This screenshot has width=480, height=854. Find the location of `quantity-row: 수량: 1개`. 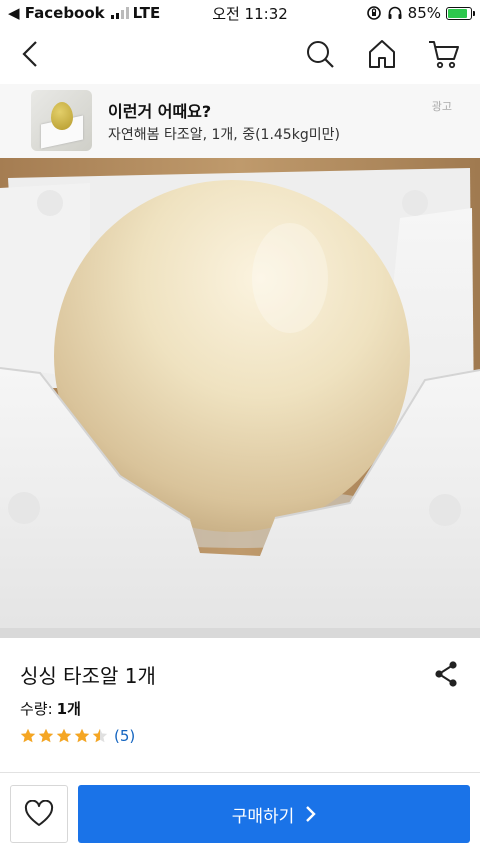

quantity-row: 수량: 1개 is located at coordinates (50, 708).